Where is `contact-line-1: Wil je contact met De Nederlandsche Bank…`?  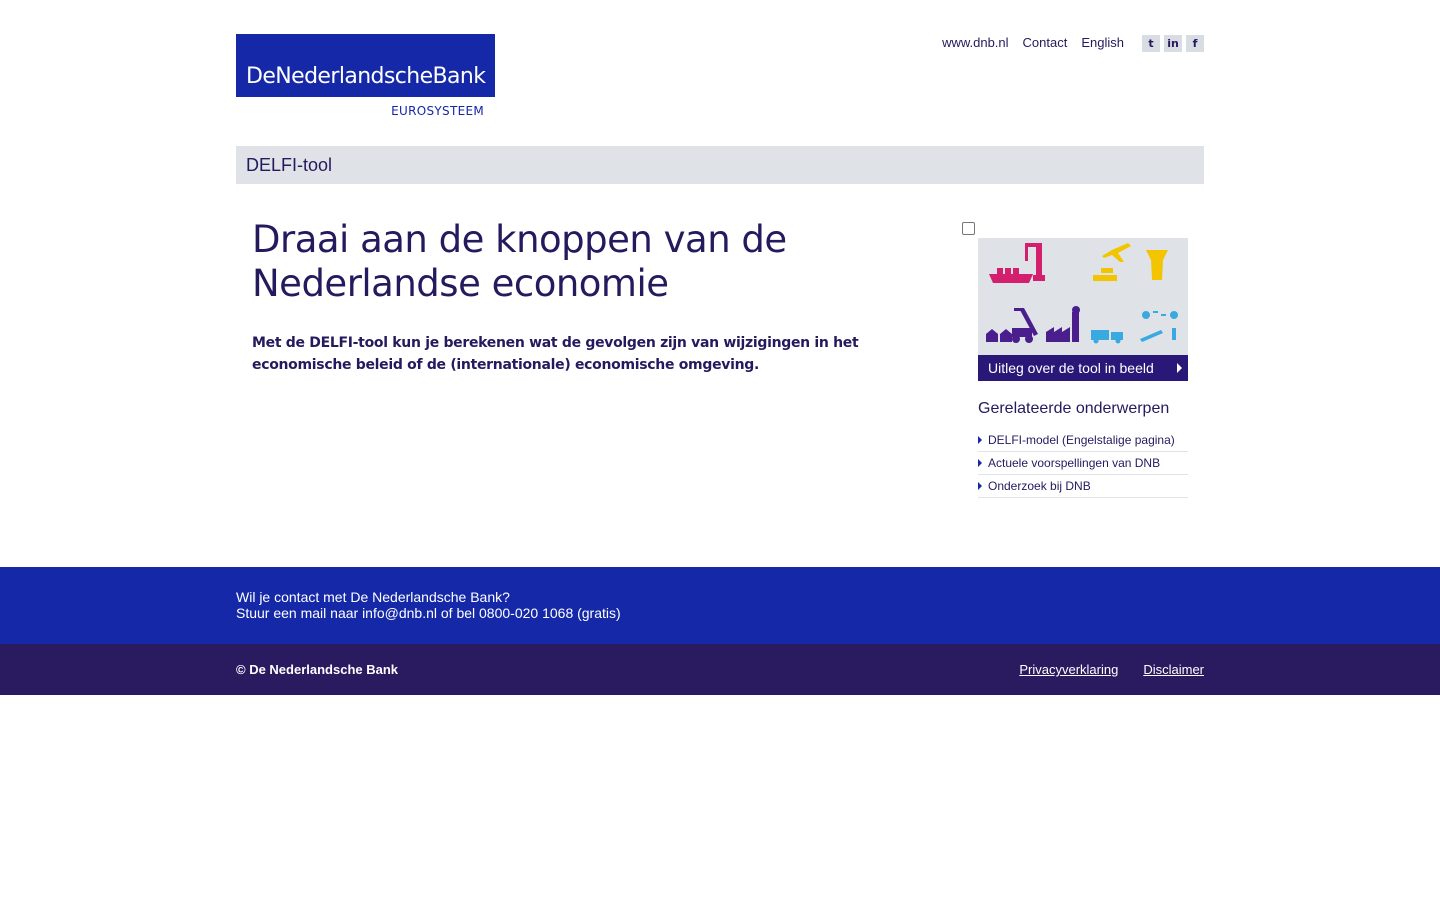
contact-line-1: Wil je contact met De Nederlandsche Bank… is located at coordinates (373, 597).